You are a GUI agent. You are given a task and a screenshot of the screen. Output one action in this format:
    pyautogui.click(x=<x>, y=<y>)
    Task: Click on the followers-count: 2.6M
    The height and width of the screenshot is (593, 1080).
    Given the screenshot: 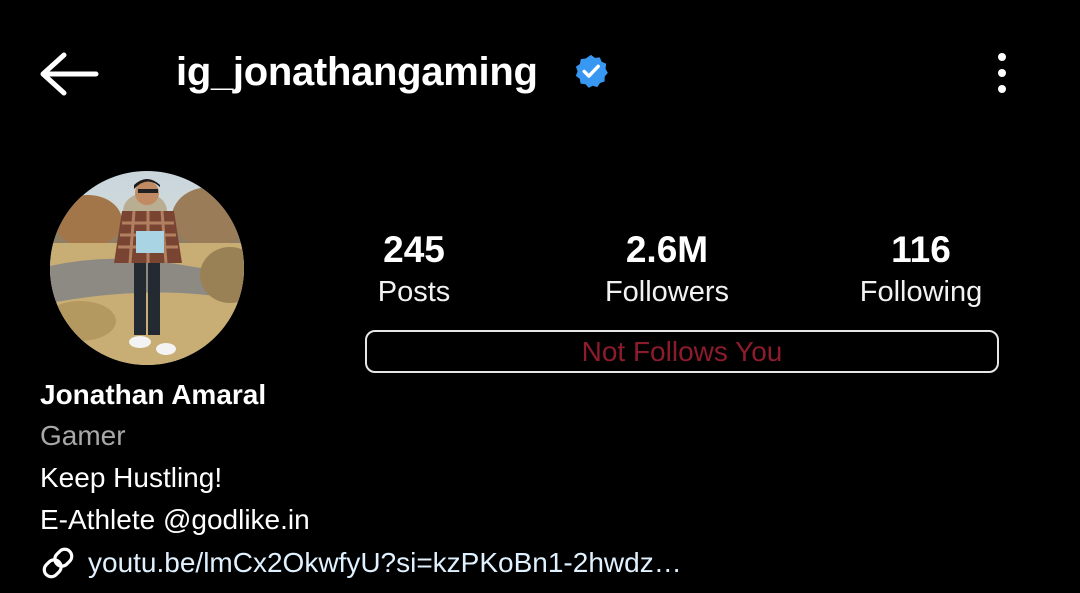 What is the action you would take?
    pyautogui.click(x=667, y=249)
    